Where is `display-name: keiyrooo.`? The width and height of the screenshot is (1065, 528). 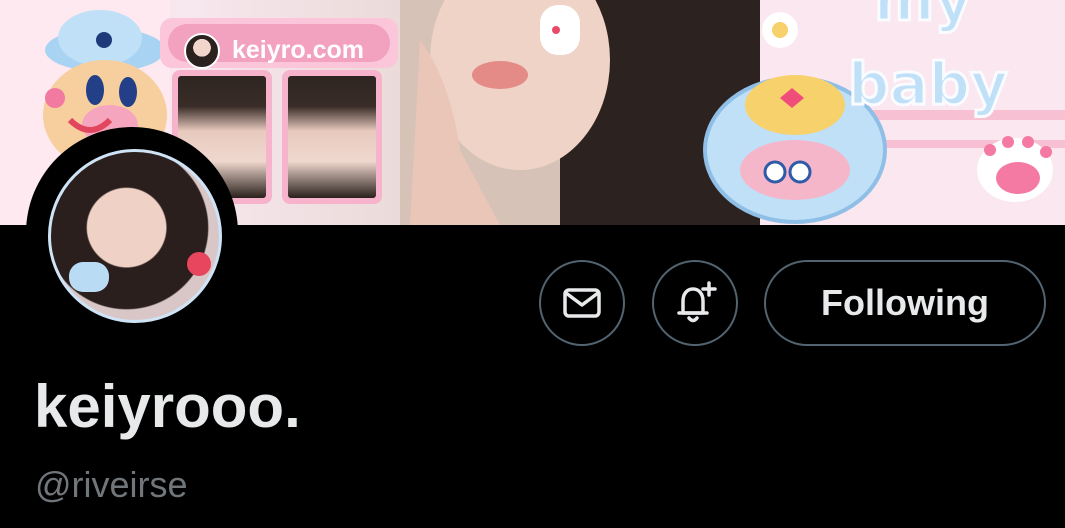 display-name: keiyrooo. is located at coordinates (167, 406).